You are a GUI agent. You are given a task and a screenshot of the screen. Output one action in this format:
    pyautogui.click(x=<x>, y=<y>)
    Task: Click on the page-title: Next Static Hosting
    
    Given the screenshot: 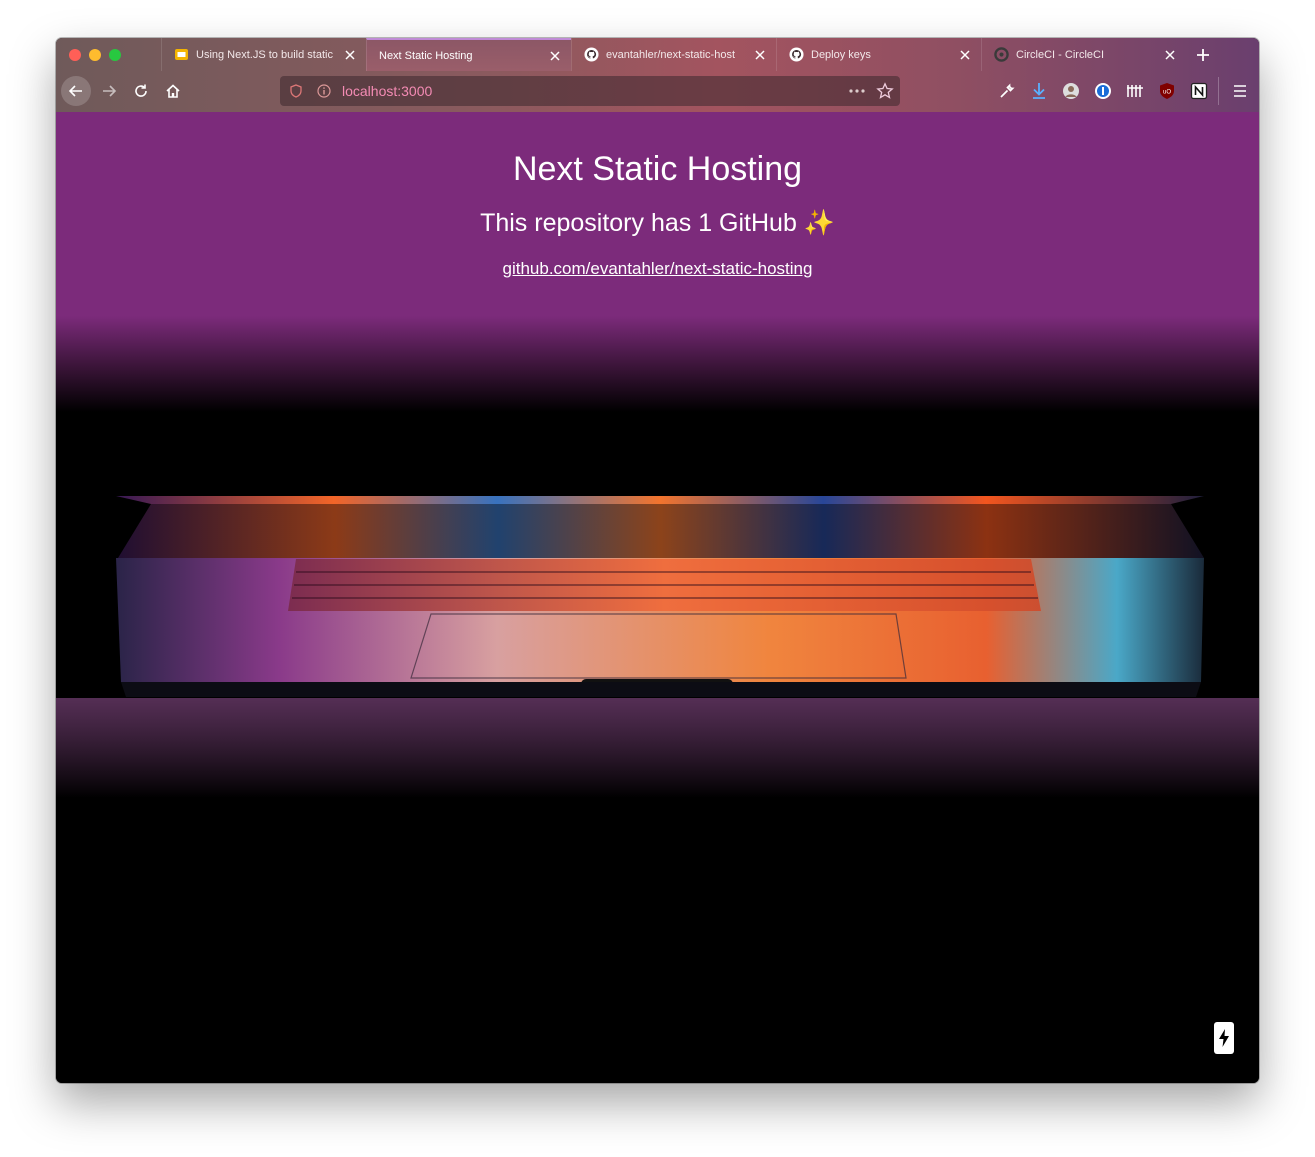 What is the action you would take?
    pyautogui.click(x=657, y=169)
    